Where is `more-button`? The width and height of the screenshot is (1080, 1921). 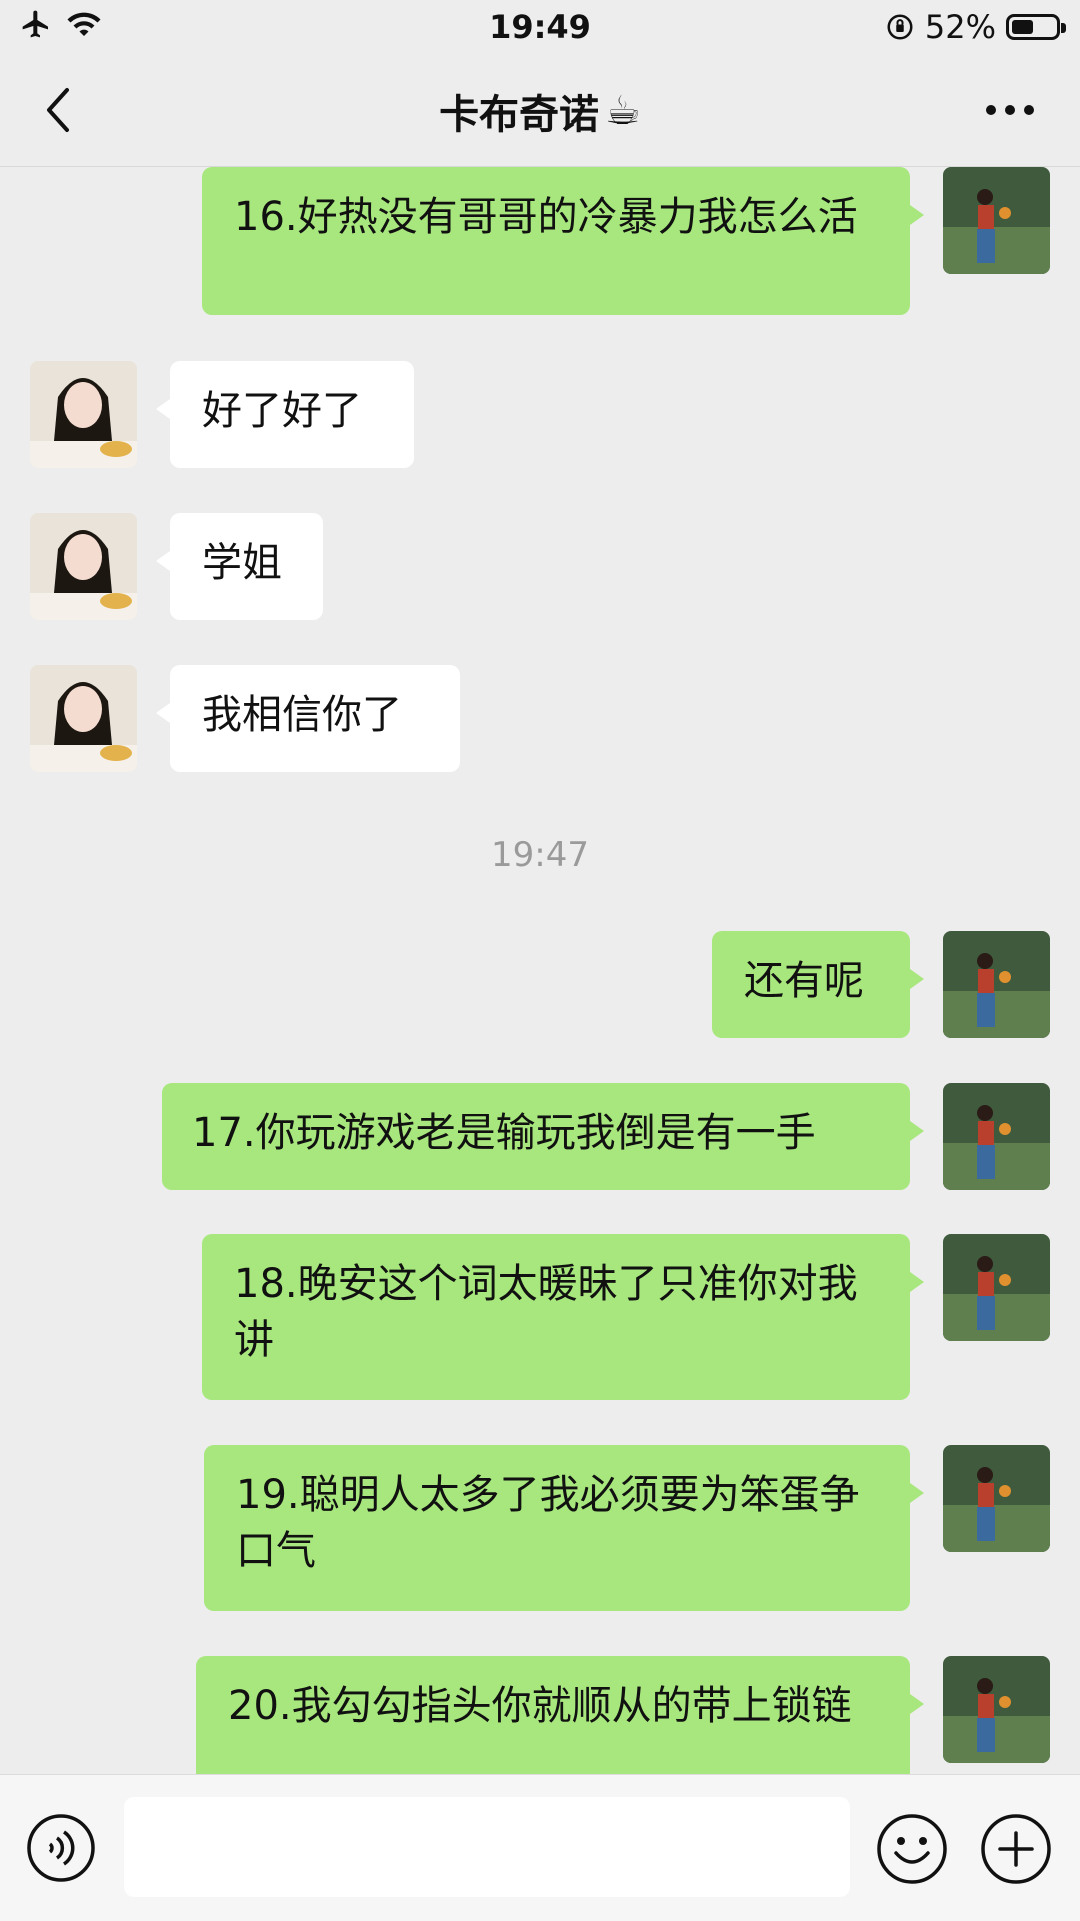
more-button is located at coordinates (1010, 110).